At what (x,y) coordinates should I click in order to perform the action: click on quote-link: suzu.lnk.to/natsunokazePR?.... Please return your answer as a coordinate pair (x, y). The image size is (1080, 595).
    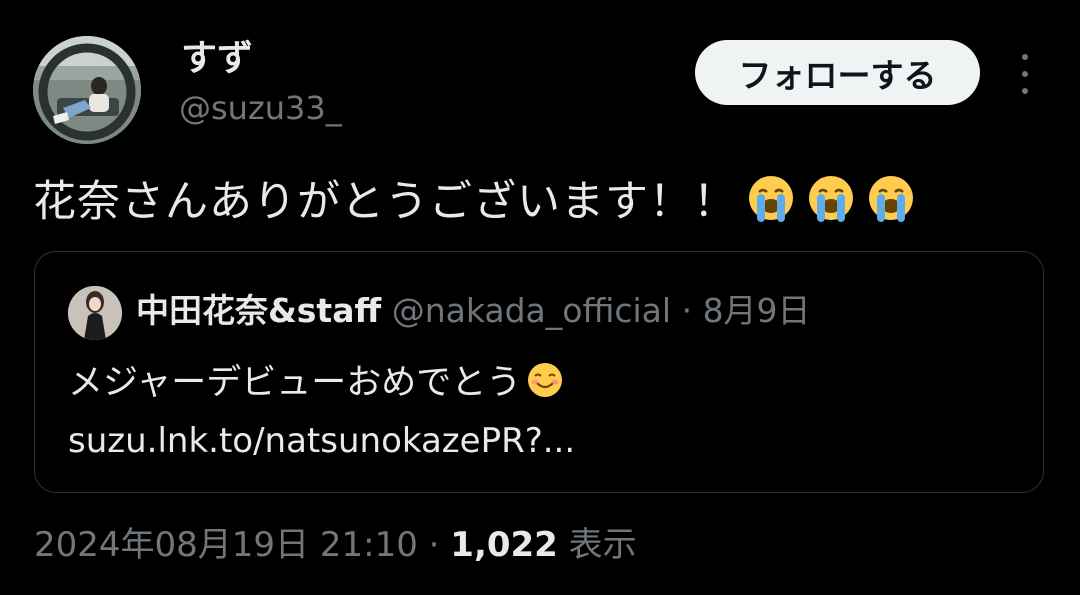
    Looking at the image, I should click on (321, 441).